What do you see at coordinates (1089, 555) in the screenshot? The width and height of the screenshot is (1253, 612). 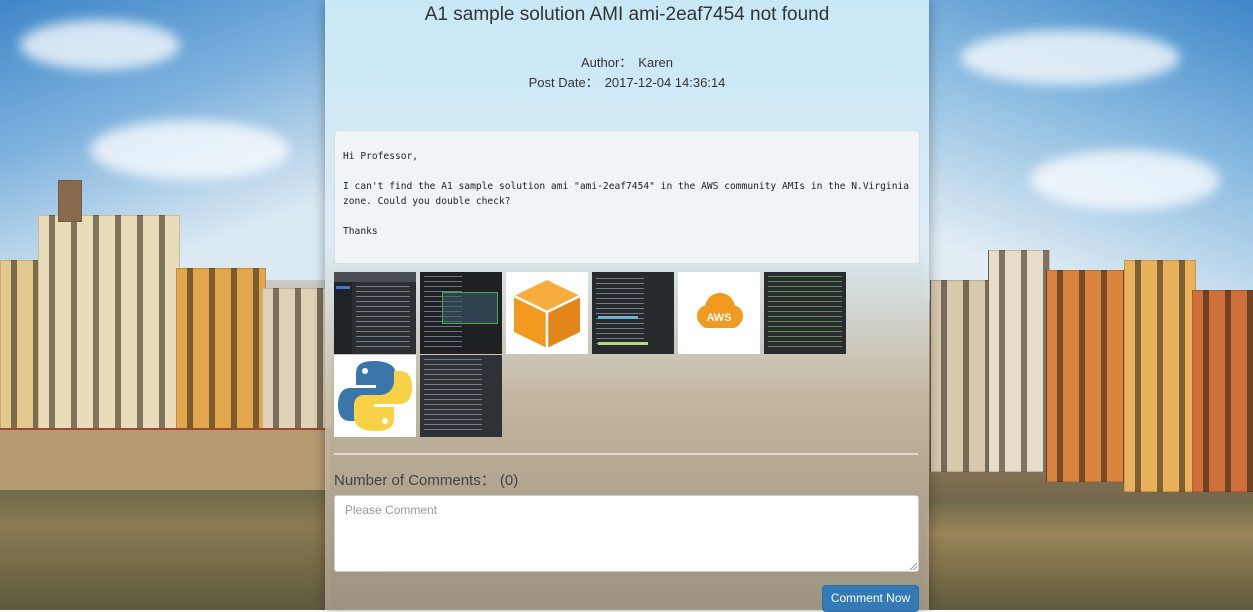 I see `river-right` at bounding box center [1089, 555].